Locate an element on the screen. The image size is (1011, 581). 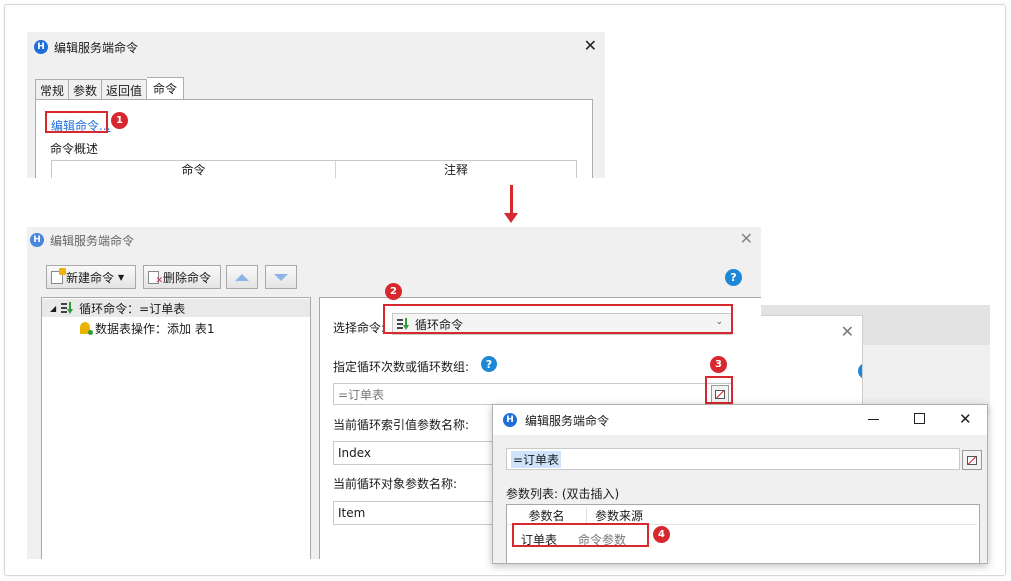
move-up-button is located at coordinates (242, 277).